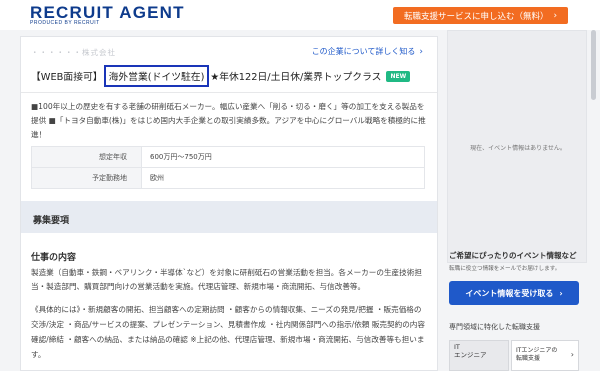 The height and width of the screenshot is (371, 600). I want to click on event-placeholder: 現在、イベント情報はありません。, so click(518, 148).